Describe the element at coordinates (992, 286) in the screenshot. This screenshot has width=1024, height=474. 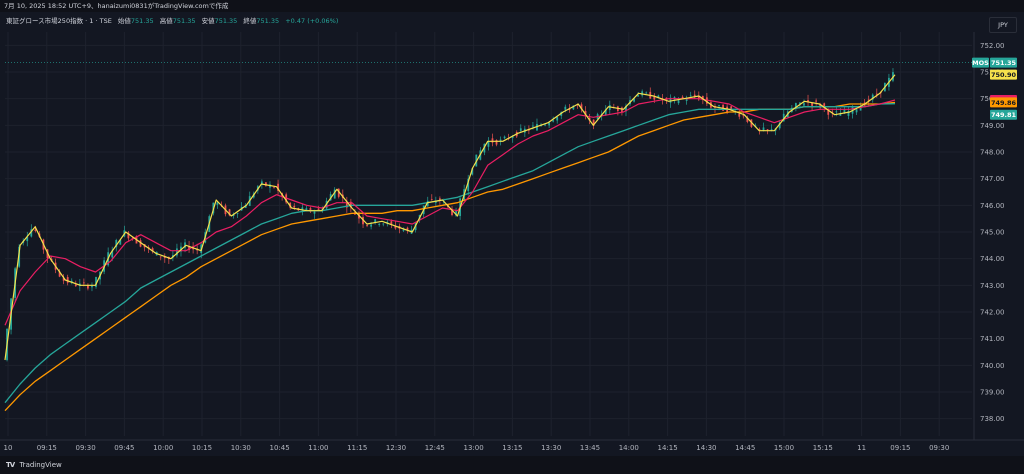
I see `price-tick-label: 743.00` at that location.